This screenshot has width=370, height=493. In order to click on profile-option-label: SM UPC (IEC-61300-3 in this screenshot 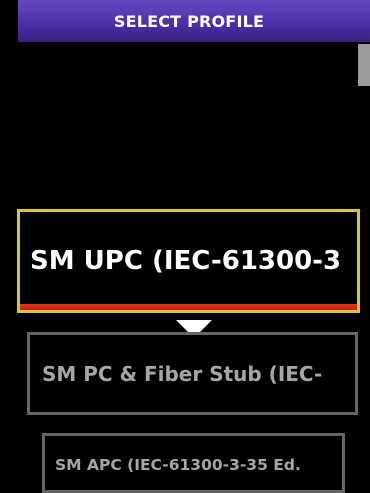, I will do `click(186, 261)`.